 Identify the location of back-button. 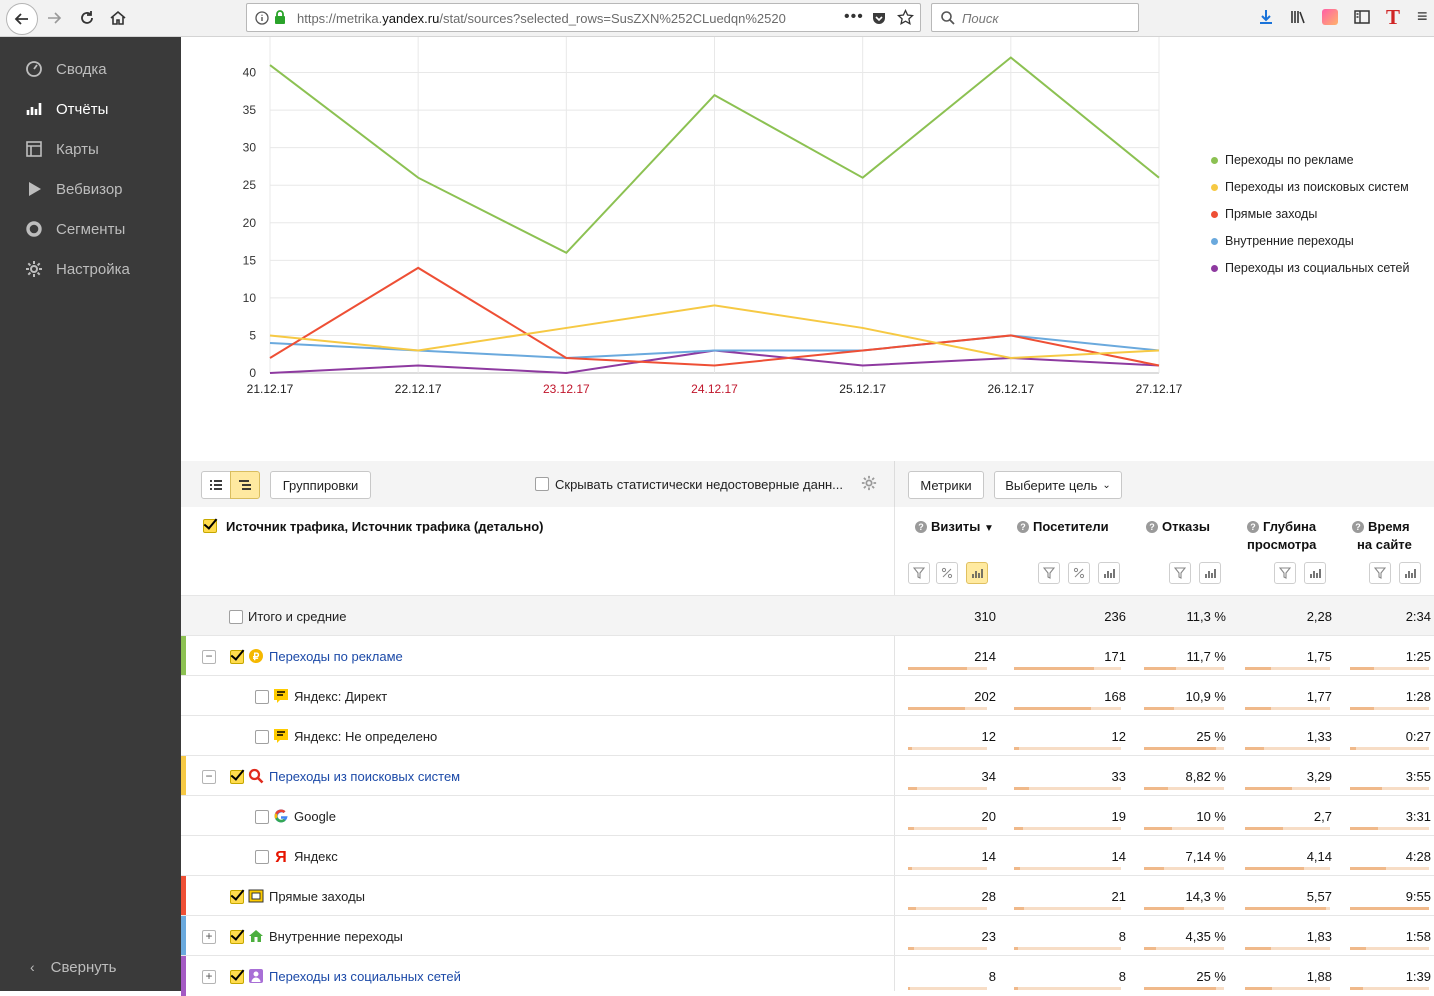
(22, 19).